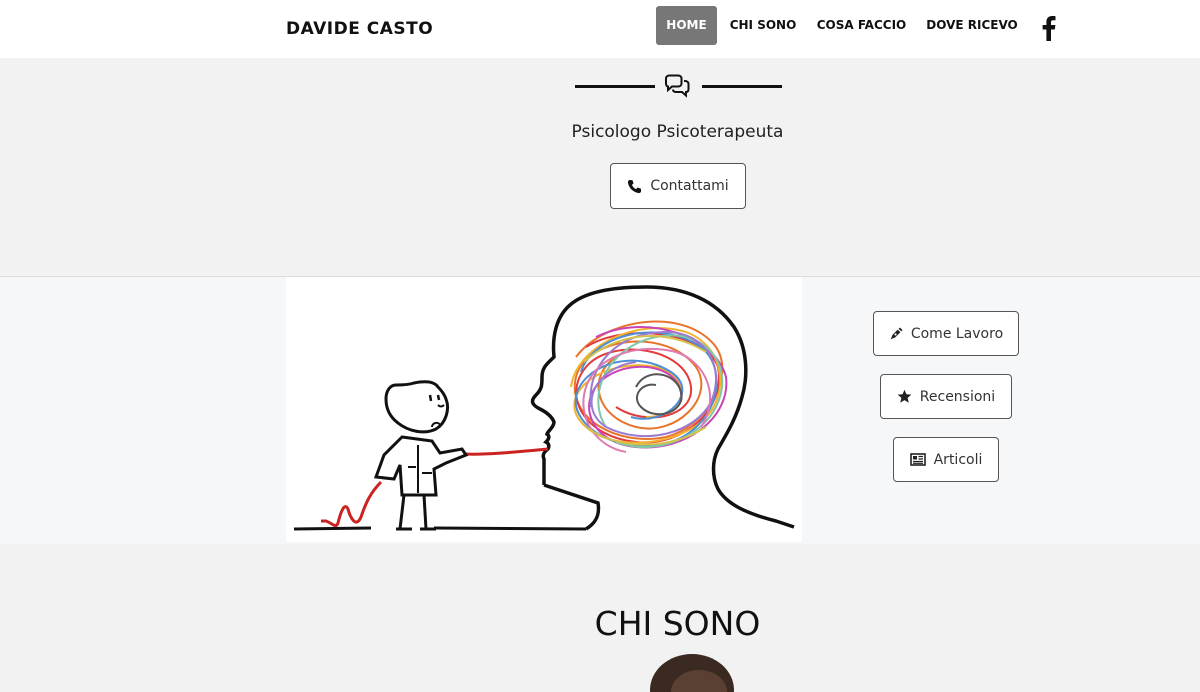 The width and height of the screenshot is (1200, 692). I want to click on come-lavoro-label: Come Lavoro, so click(957, 333).